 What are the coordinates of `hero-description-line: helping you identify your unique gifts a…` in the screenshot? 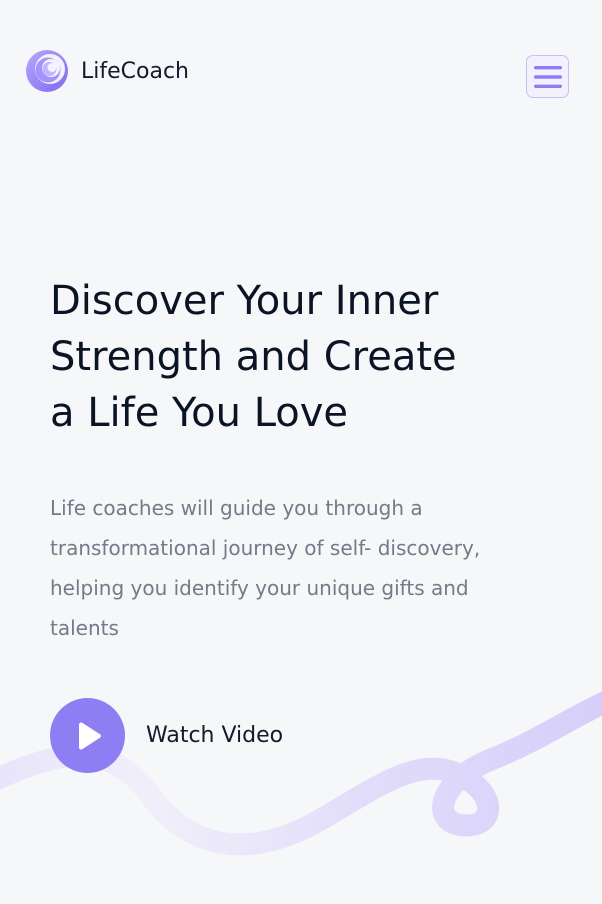 It's located at (259, 588).